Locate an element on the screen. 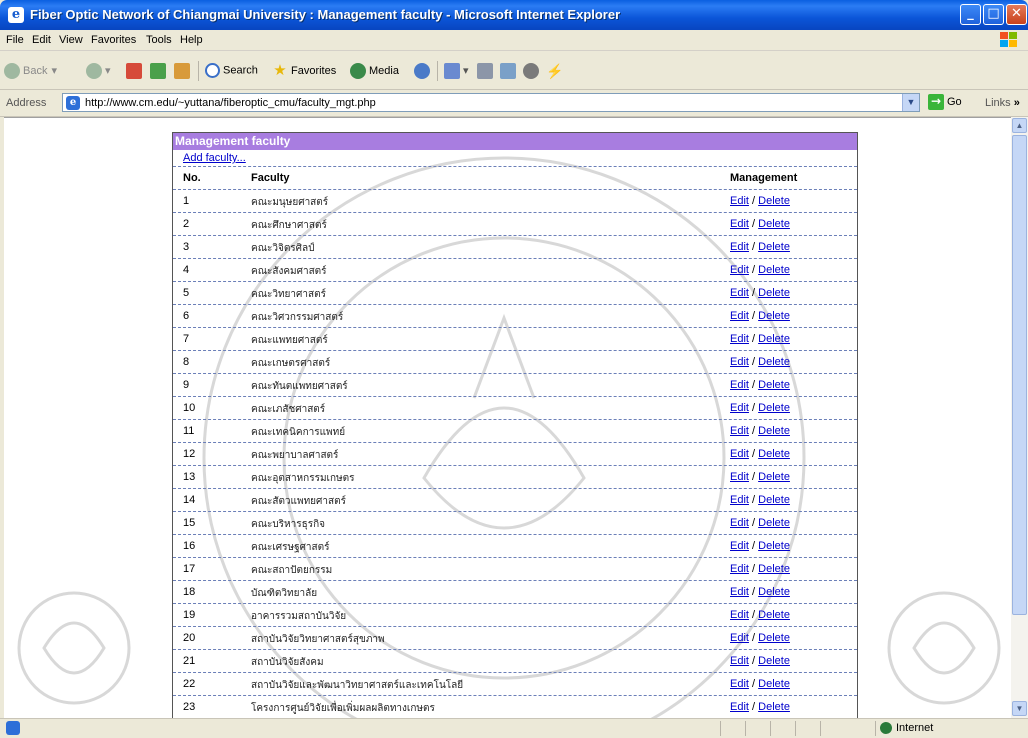 The image size is (1028, 738). stop-button is located at coordinates (135, 71).